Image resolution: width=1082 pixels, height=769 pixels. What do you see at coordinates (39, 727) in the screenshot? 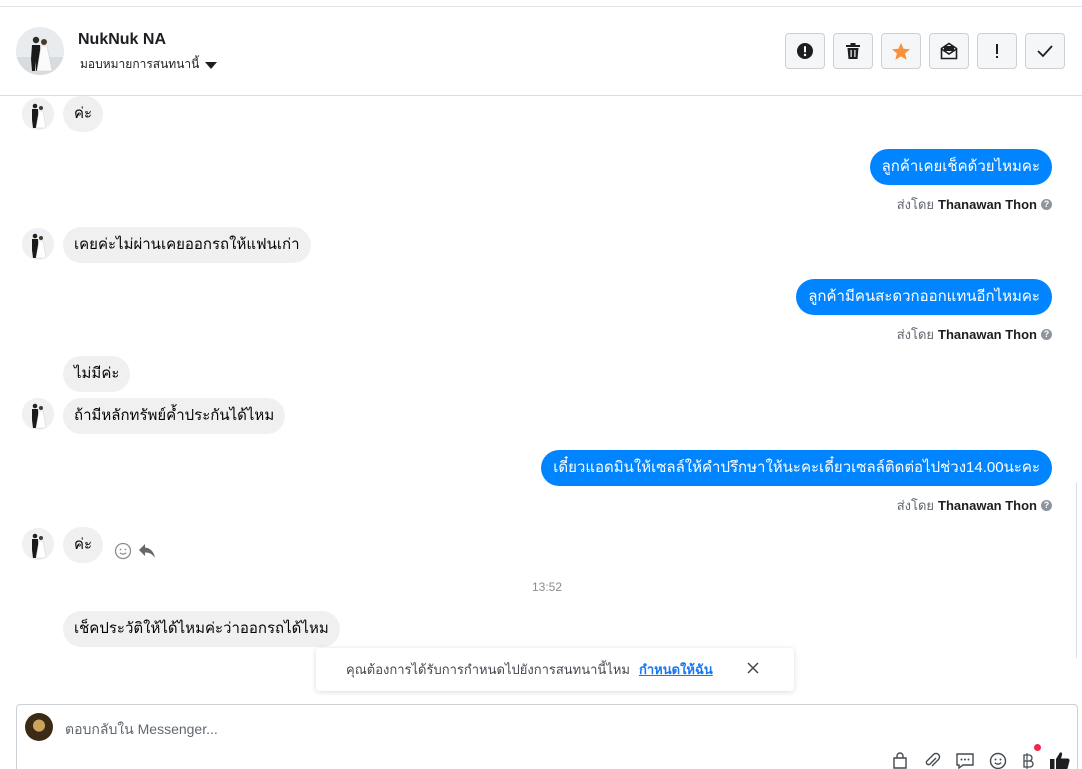
I see `page-avatar` at bounding box center [39, 727].